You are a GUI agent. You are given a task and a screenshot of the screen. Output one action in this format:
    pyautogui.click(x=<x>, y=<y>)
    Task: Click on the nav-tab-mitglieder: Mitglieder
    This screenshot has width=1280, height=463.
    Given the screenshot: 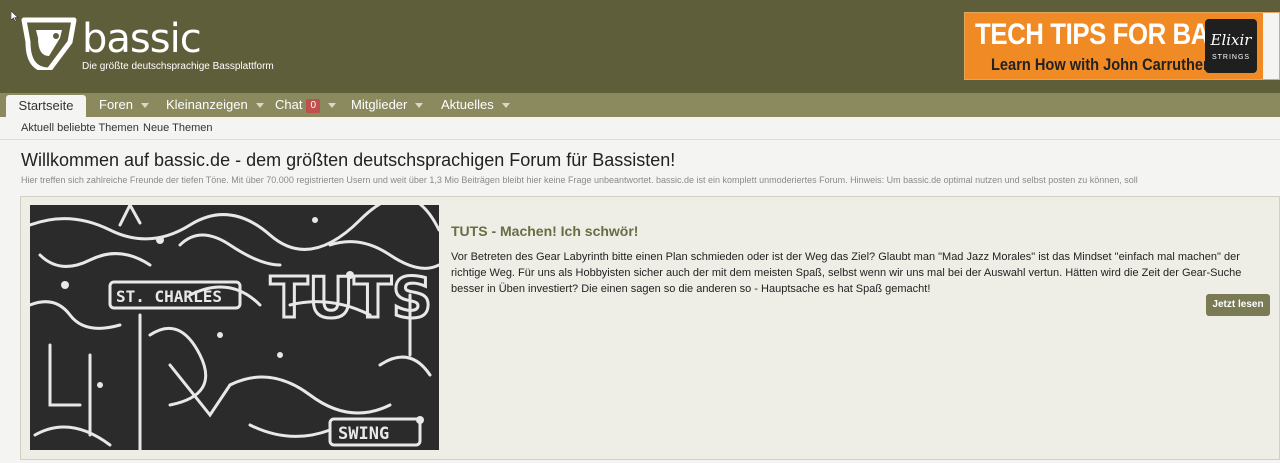 What is the action you would take?
    pyautogui.click(x=387, y=105)
    